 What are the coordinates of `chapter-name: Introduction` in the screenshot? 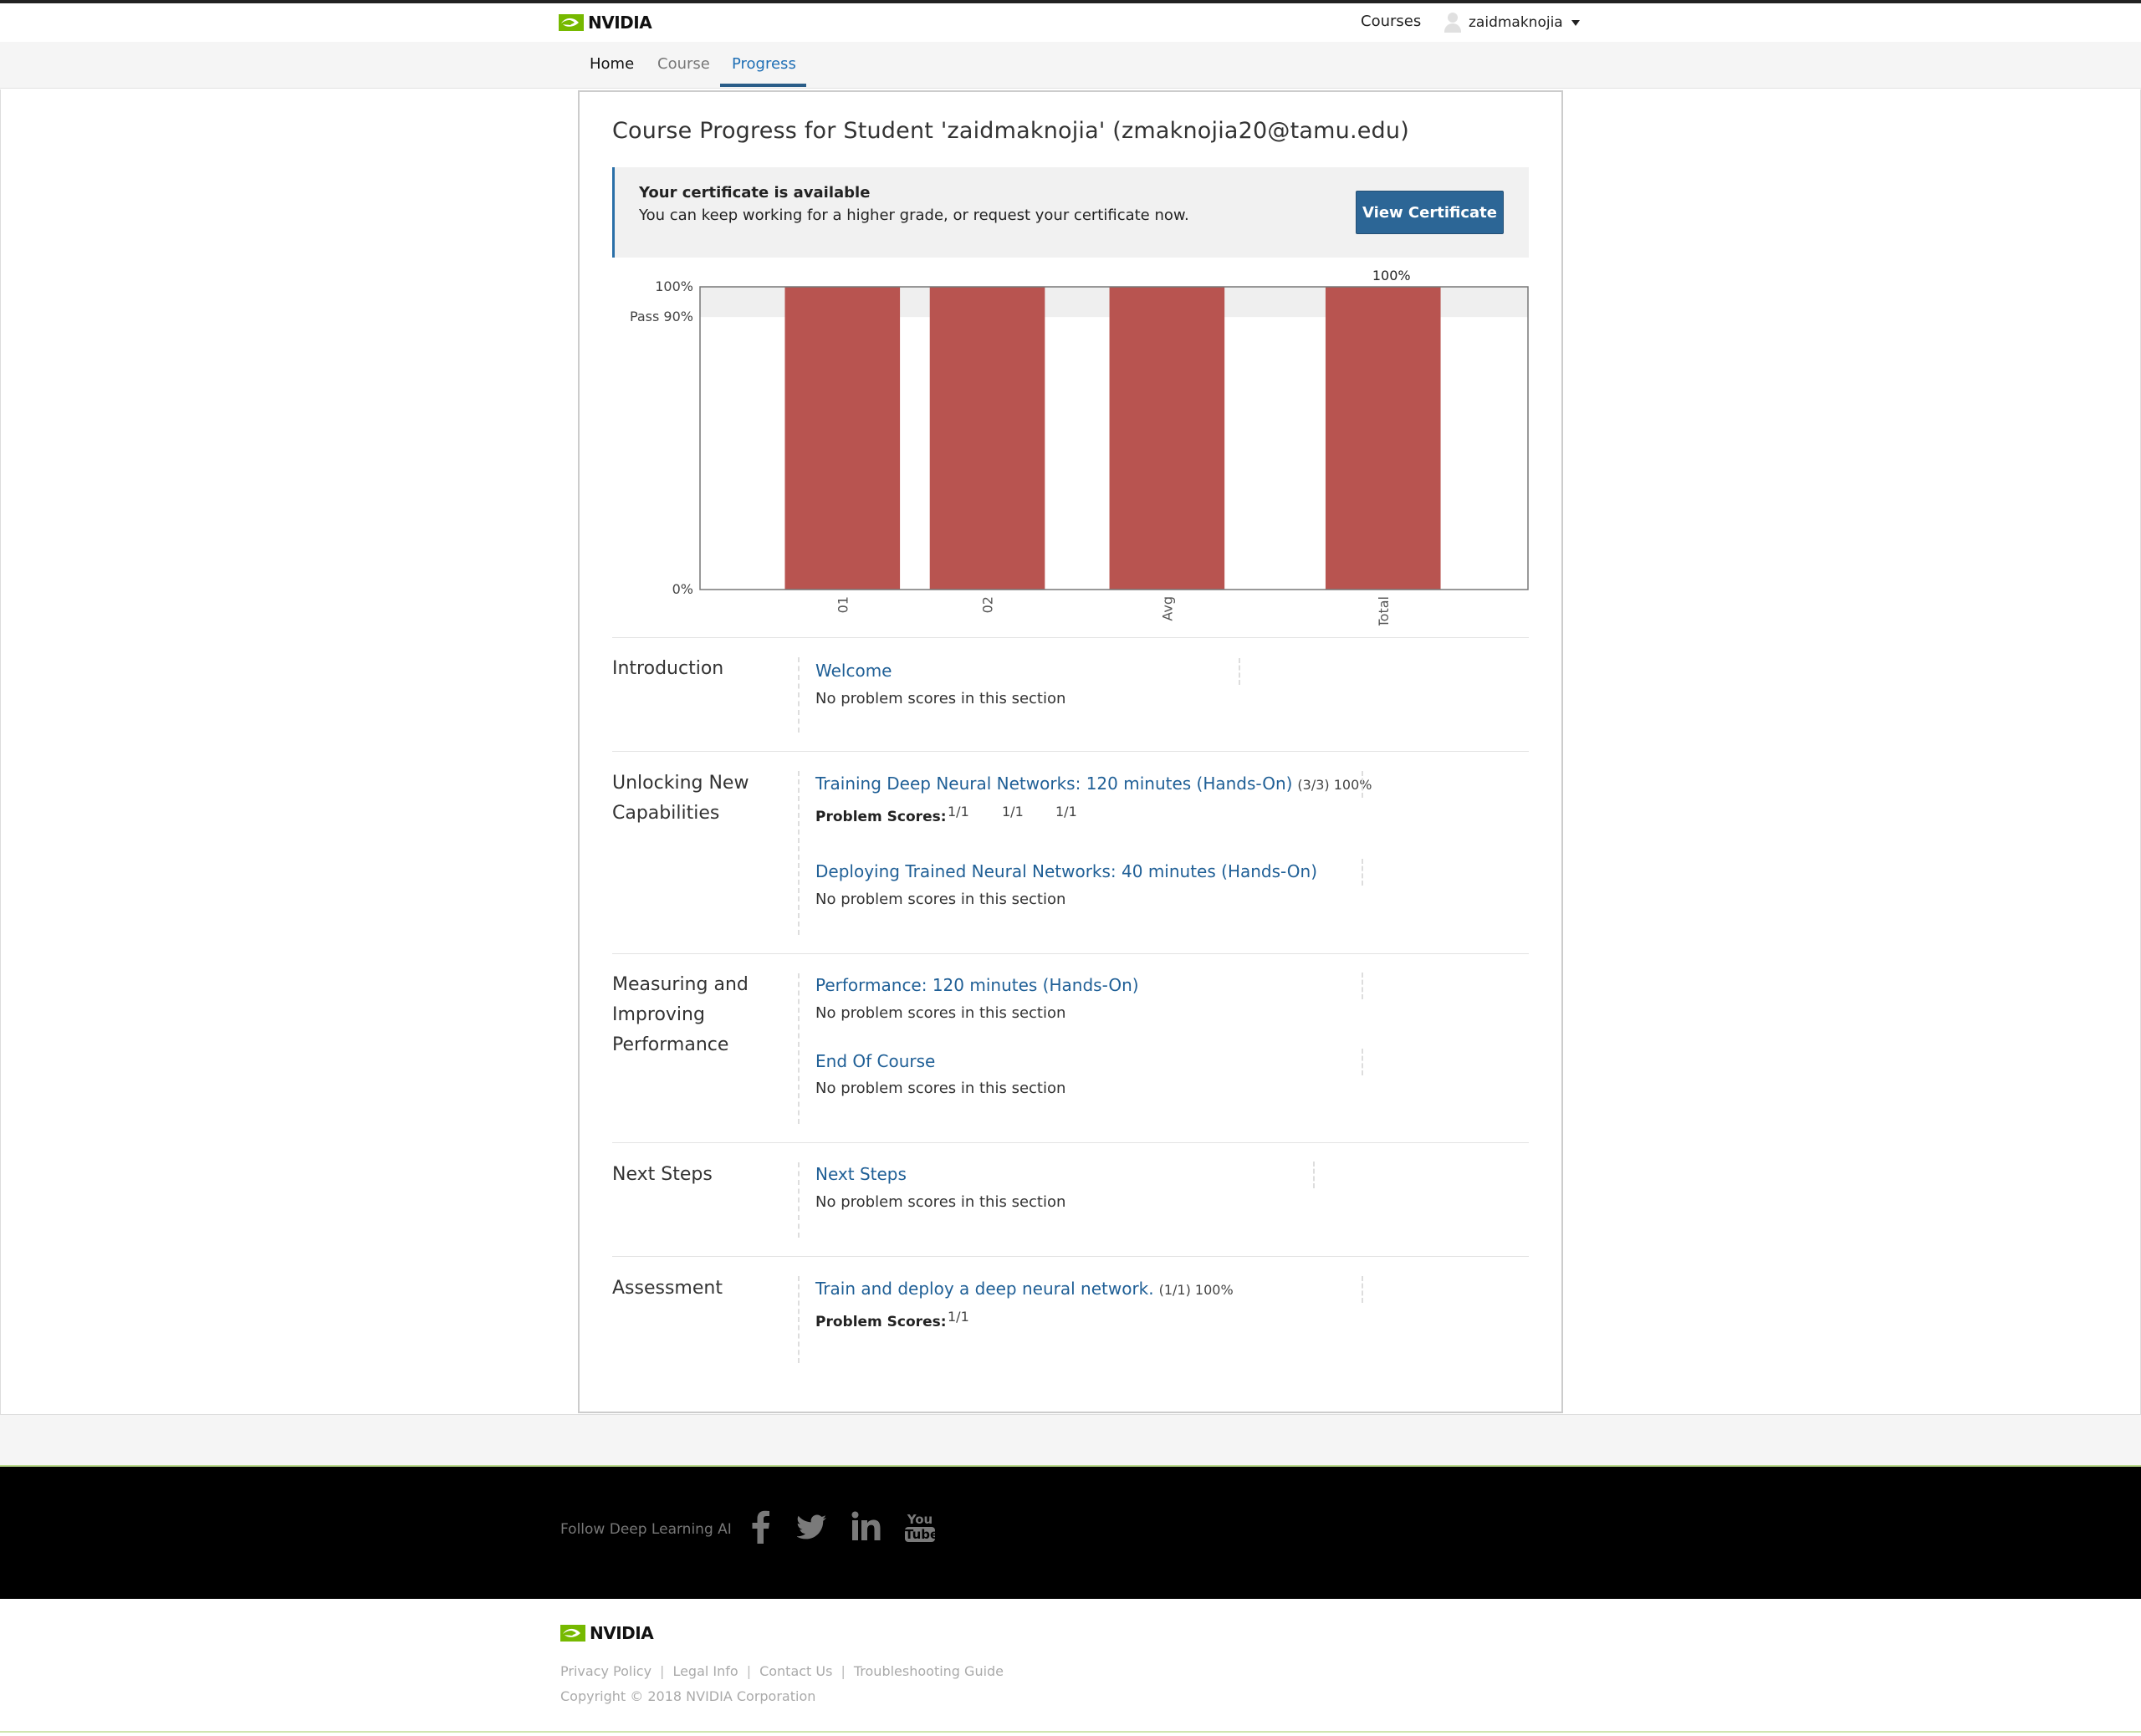 It's located at (668, 668).